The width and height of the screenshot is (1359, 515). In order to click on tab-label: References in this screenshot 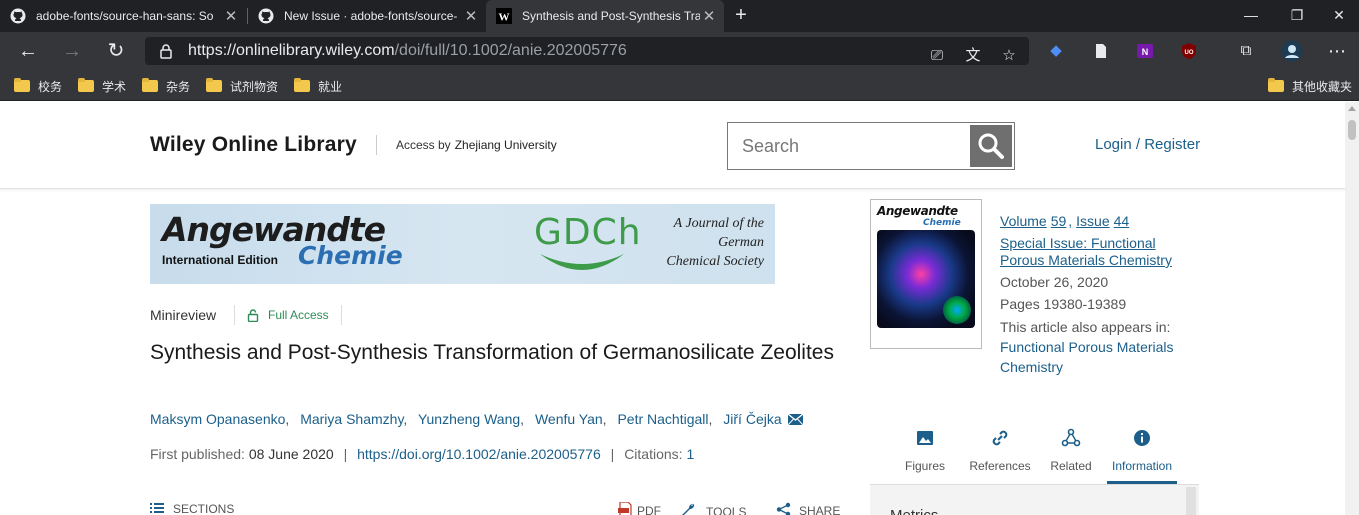, I will do `click(1000, 466)`.